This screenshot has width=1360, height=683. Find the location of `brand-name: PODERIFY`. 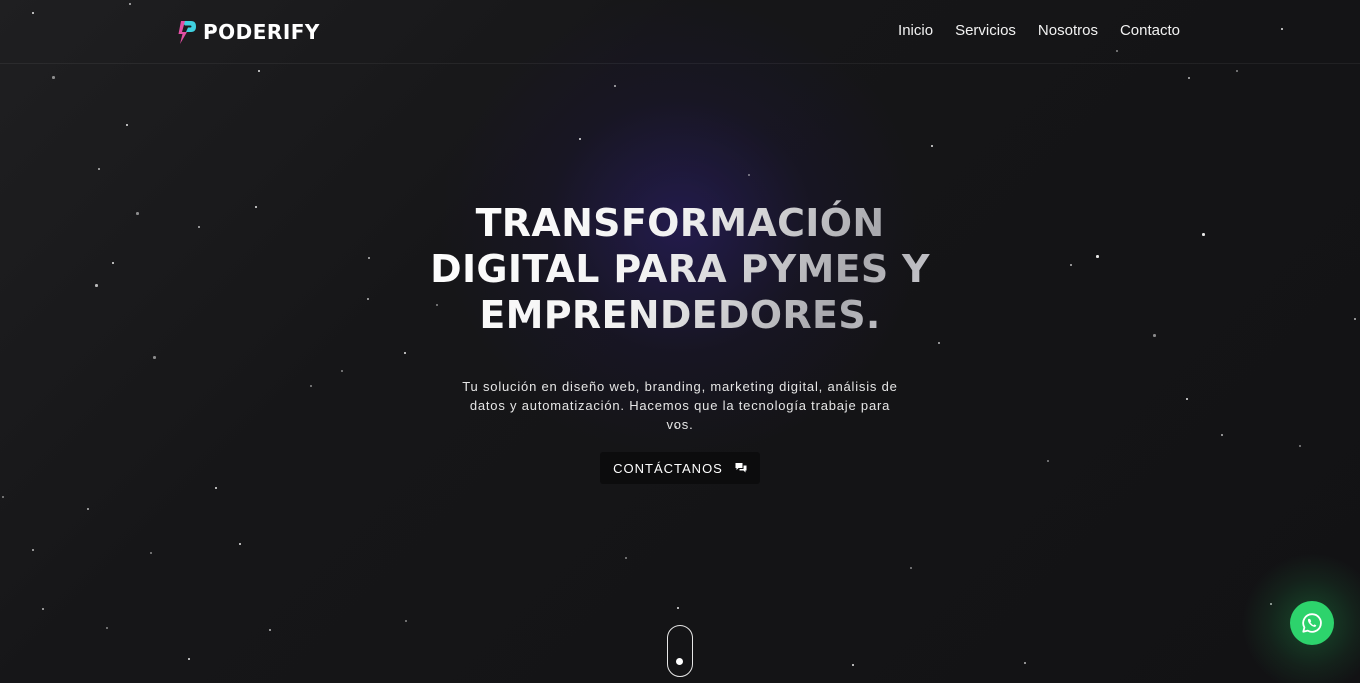

brand-name: PODERIFY is located at coordinates (261, 32).